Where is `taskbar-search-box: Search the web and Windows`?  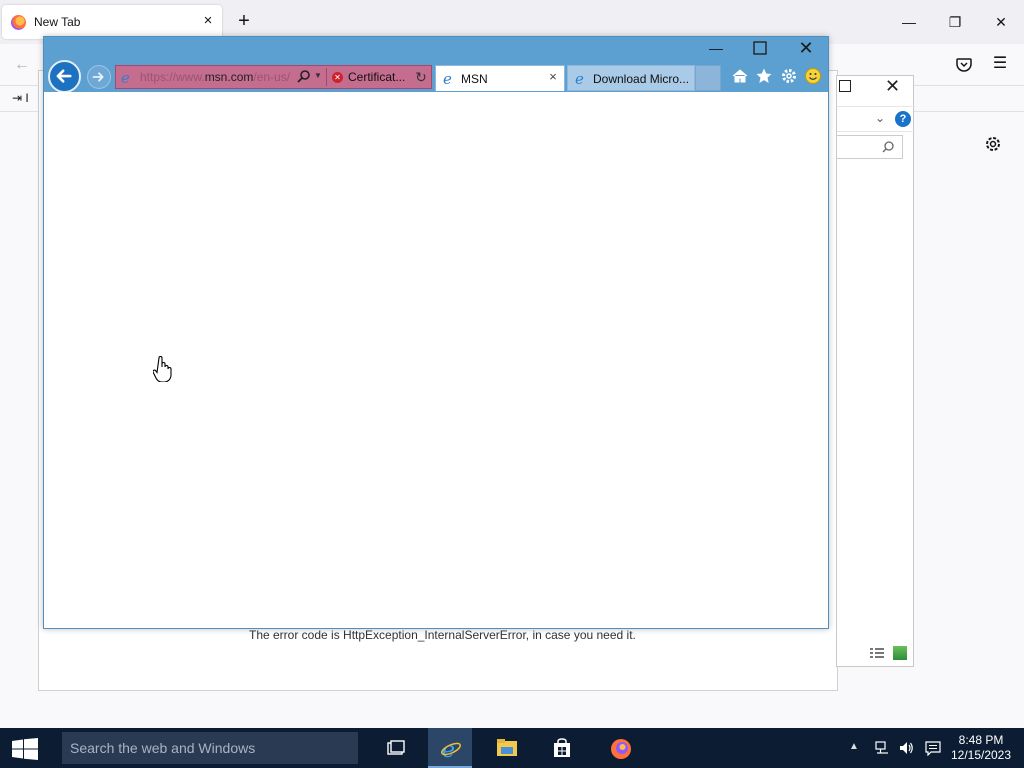
taskbar-search-box: Search the web and Windows is located at coordinates (210, 748).